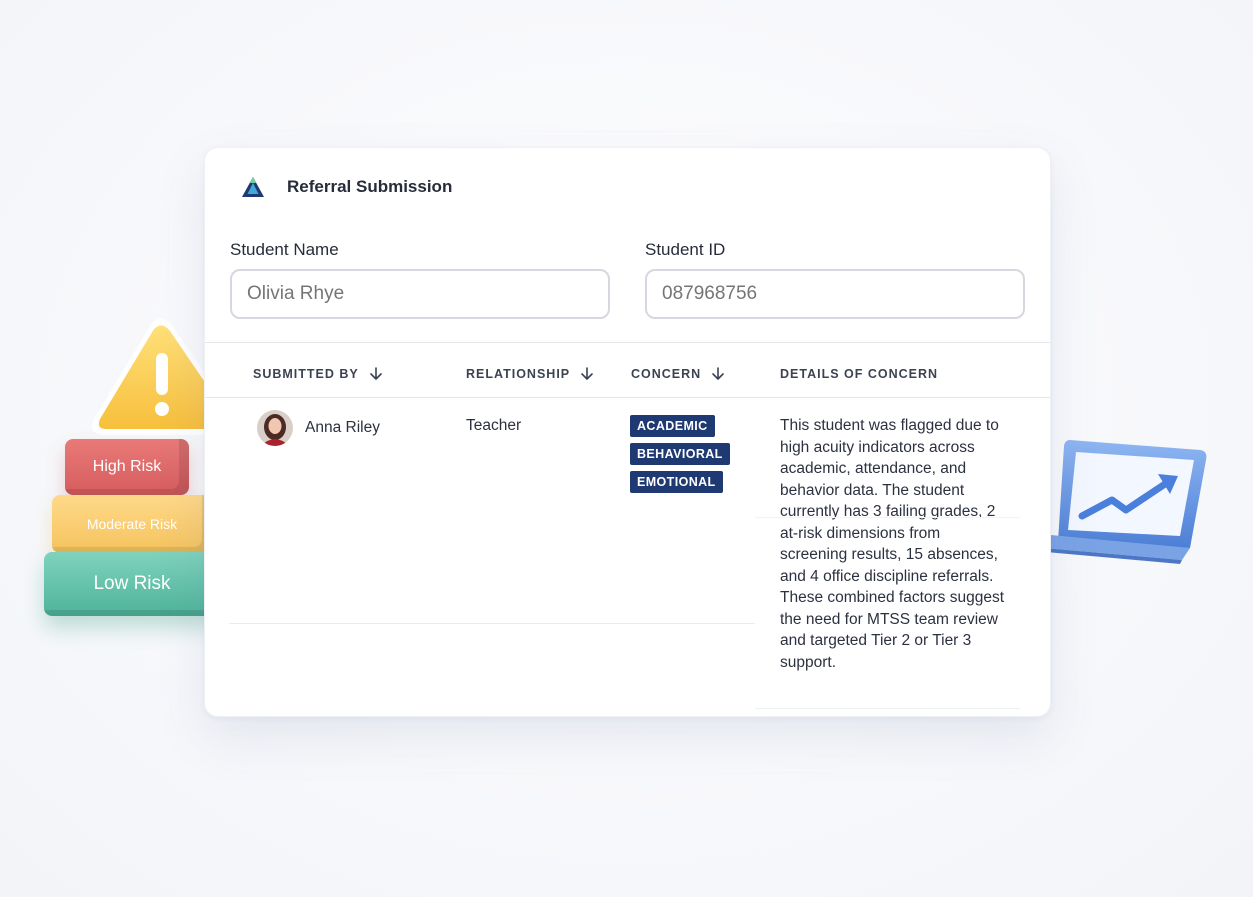 The height and width of the screenshot is (897, 1253). I want to click on laptop-chart-icon, so click(1123, 502).